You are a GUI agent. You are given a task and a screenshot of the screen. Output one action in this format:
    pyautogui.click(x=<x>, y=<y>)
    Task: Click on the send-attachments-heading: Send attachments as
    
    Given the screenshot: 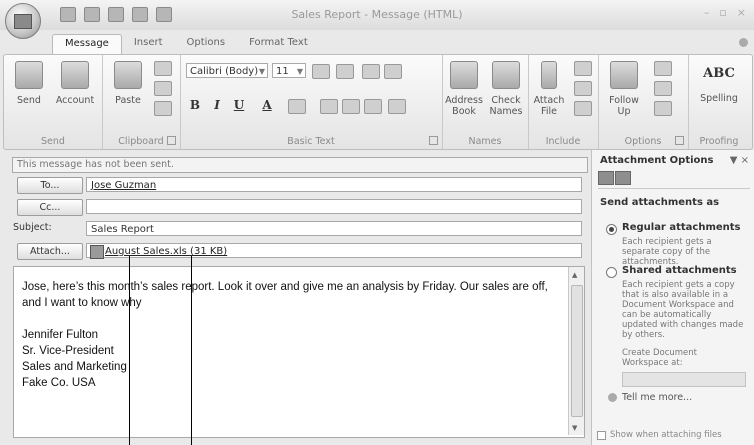 What is the action you would take?
    pyautogui.click(x=660, y=202)
    